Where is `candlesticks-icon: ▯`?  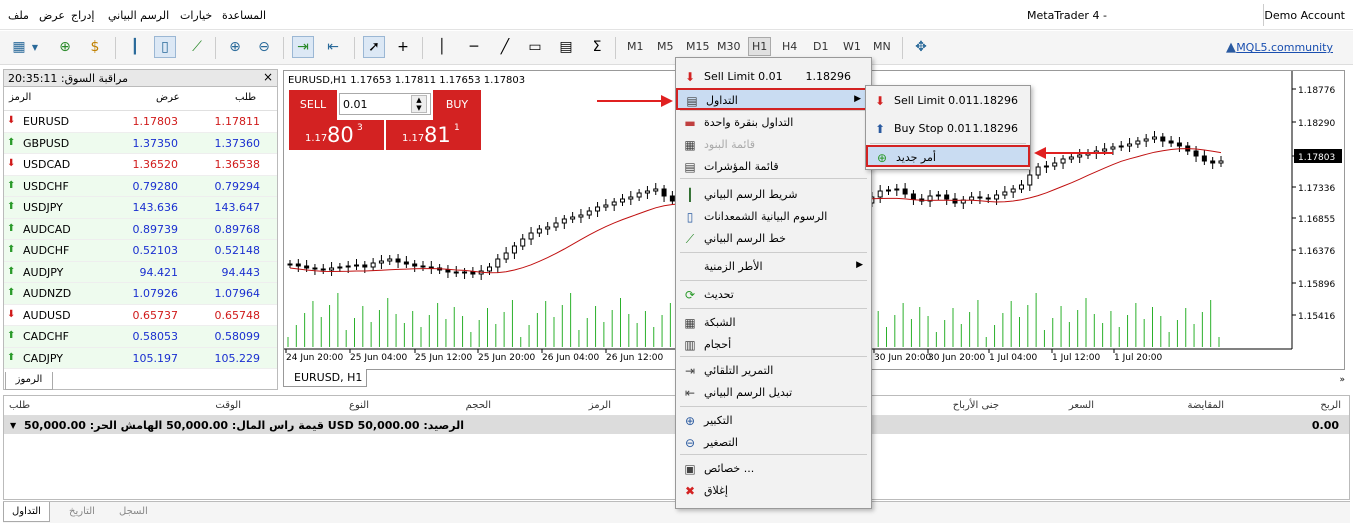
candlesticks-icon: ▯ is located at coordinates (165, 47).